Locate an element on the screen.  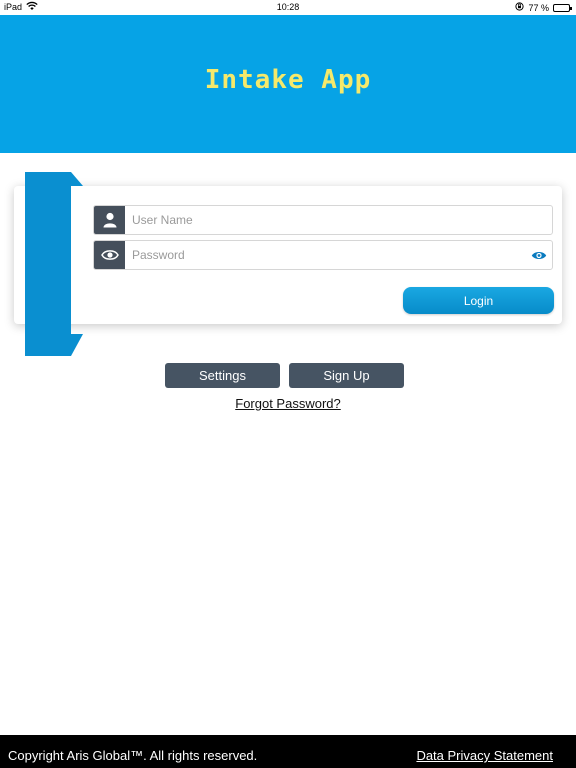
settings-button: Settings is located at coordinates (222, 375).